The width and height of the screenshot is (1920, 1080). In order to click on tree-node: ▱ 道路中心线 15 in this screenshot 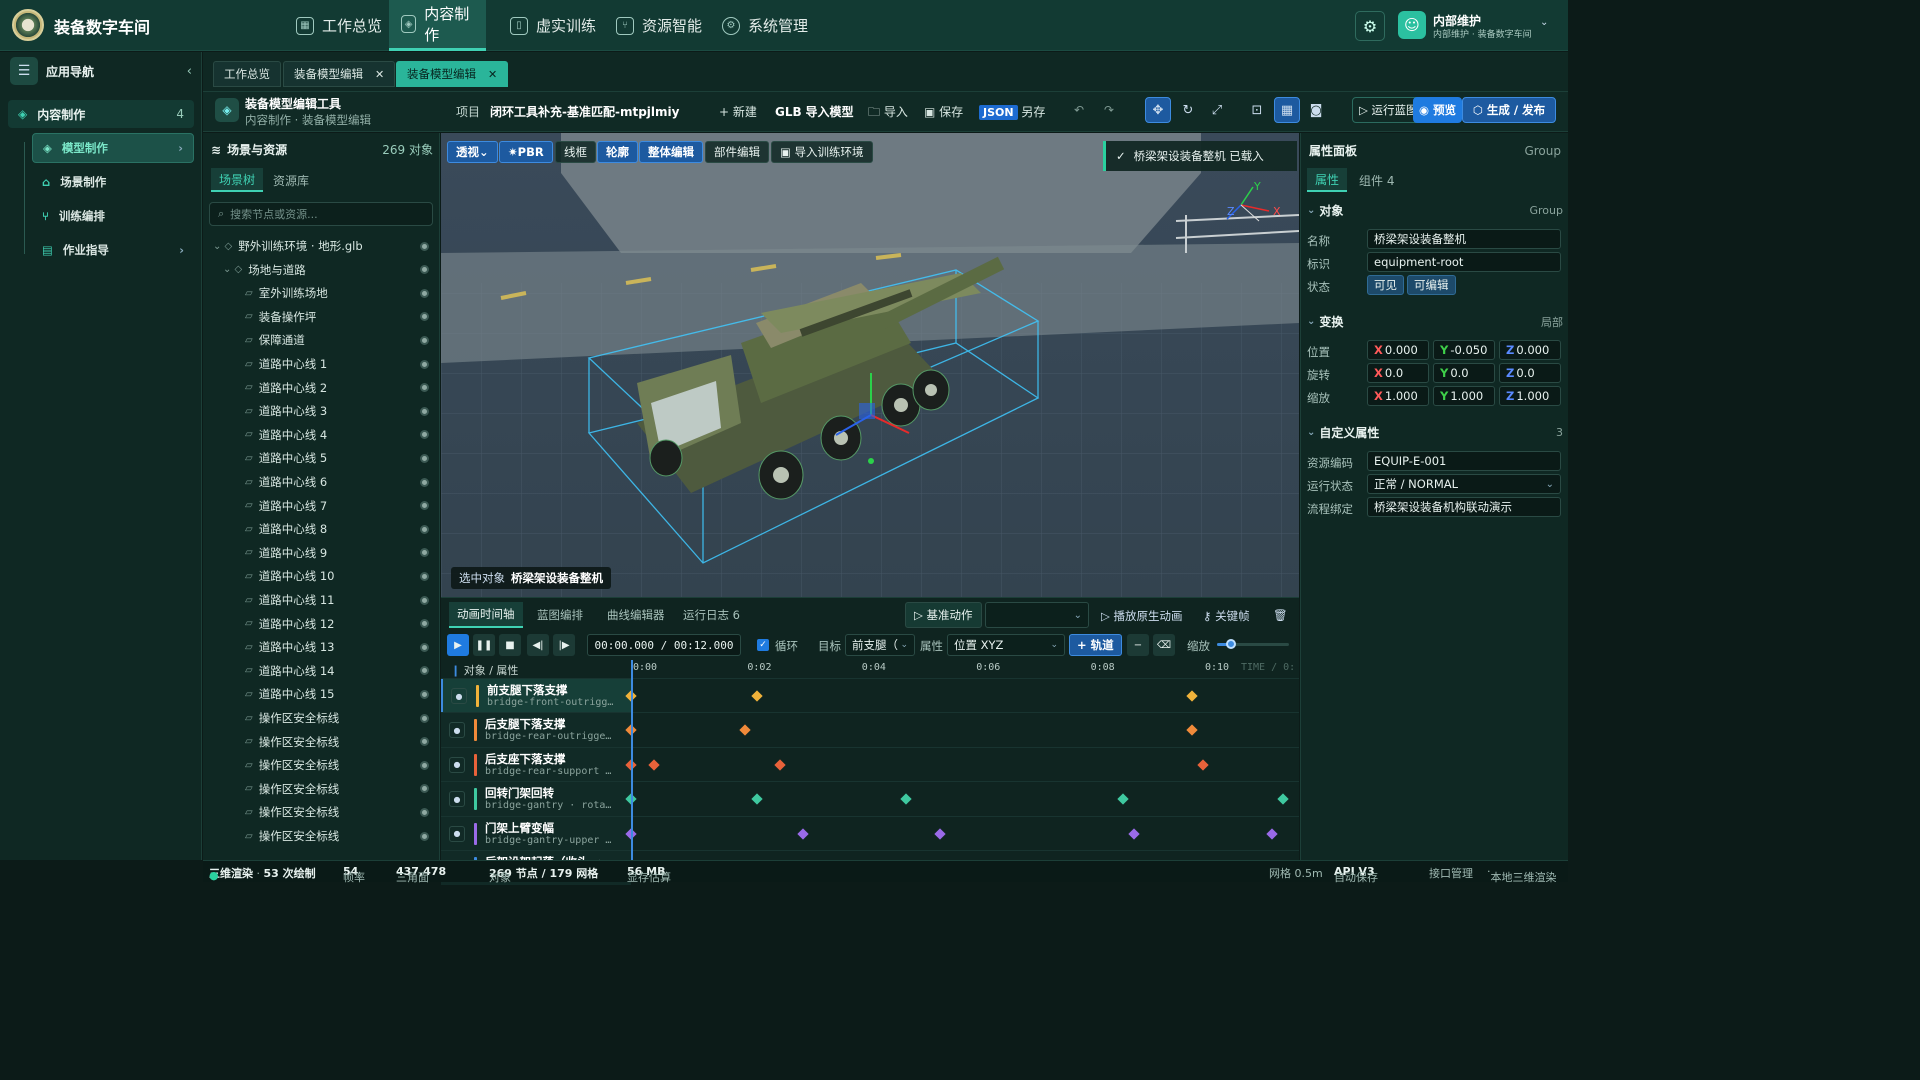, I will do `click(321, 694)`.